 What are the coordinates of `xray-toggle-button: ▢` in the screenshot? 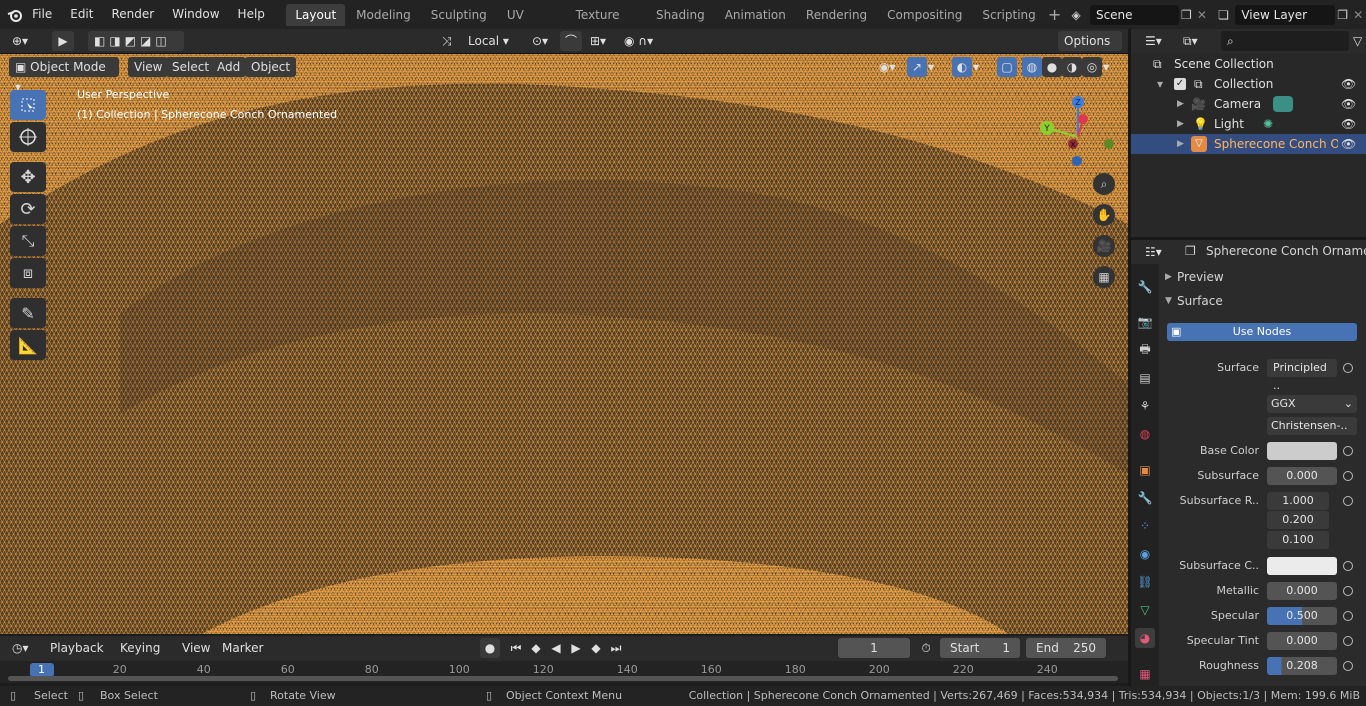 It's located at (1007, 67).